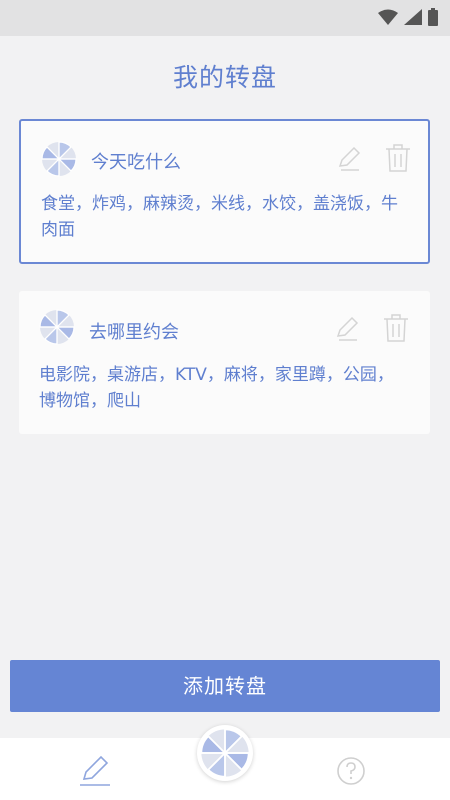  I want to click on battery-icon, so click(433, 17).